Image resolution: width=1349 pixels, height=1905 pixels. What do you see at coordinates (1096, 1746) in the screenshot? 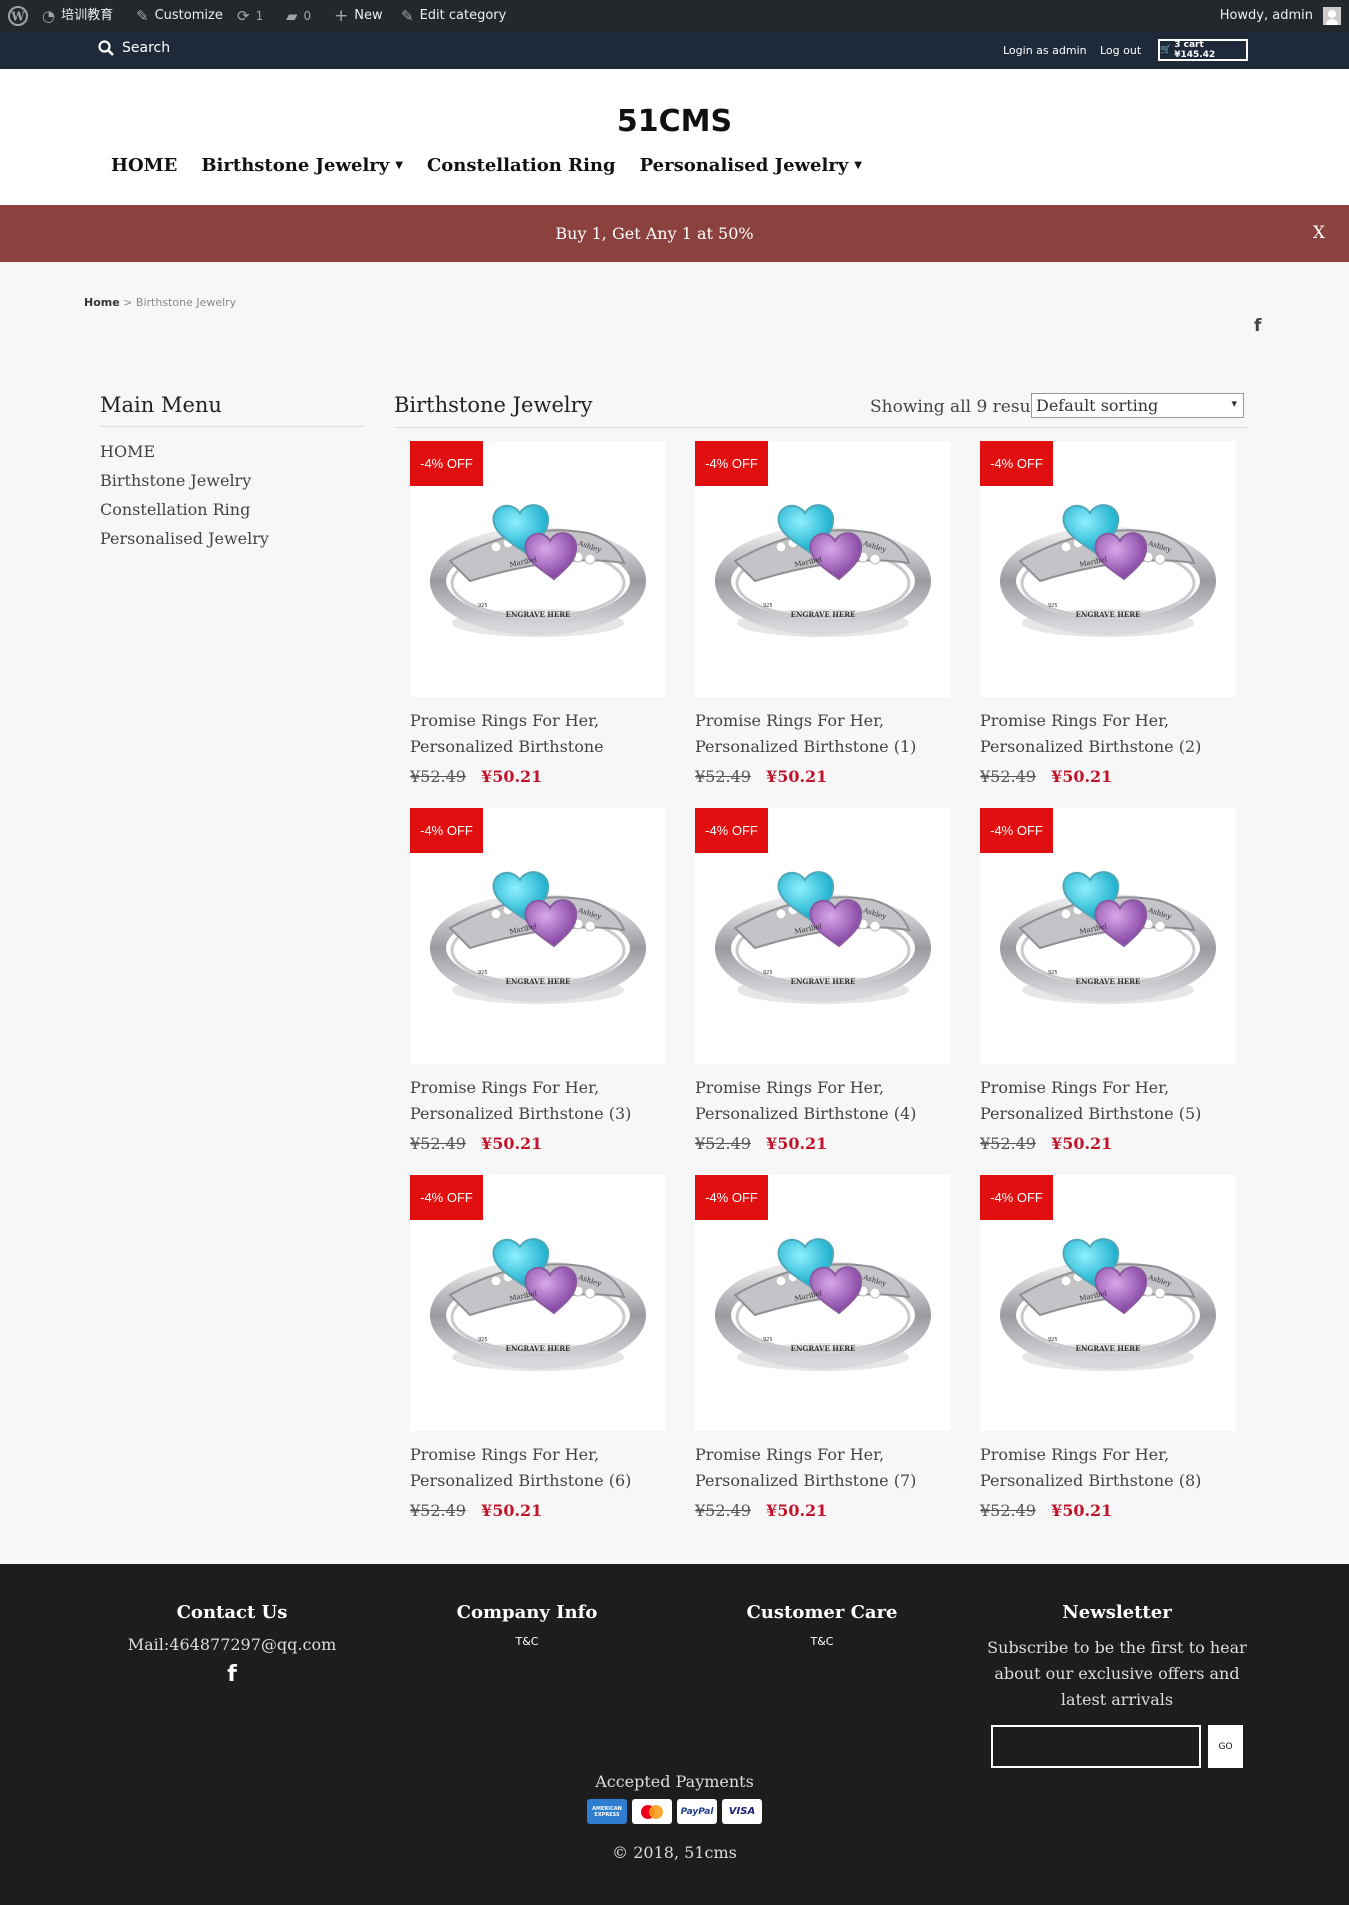
I see `newsletter-email-input` at bounding box center [1096, 1746].